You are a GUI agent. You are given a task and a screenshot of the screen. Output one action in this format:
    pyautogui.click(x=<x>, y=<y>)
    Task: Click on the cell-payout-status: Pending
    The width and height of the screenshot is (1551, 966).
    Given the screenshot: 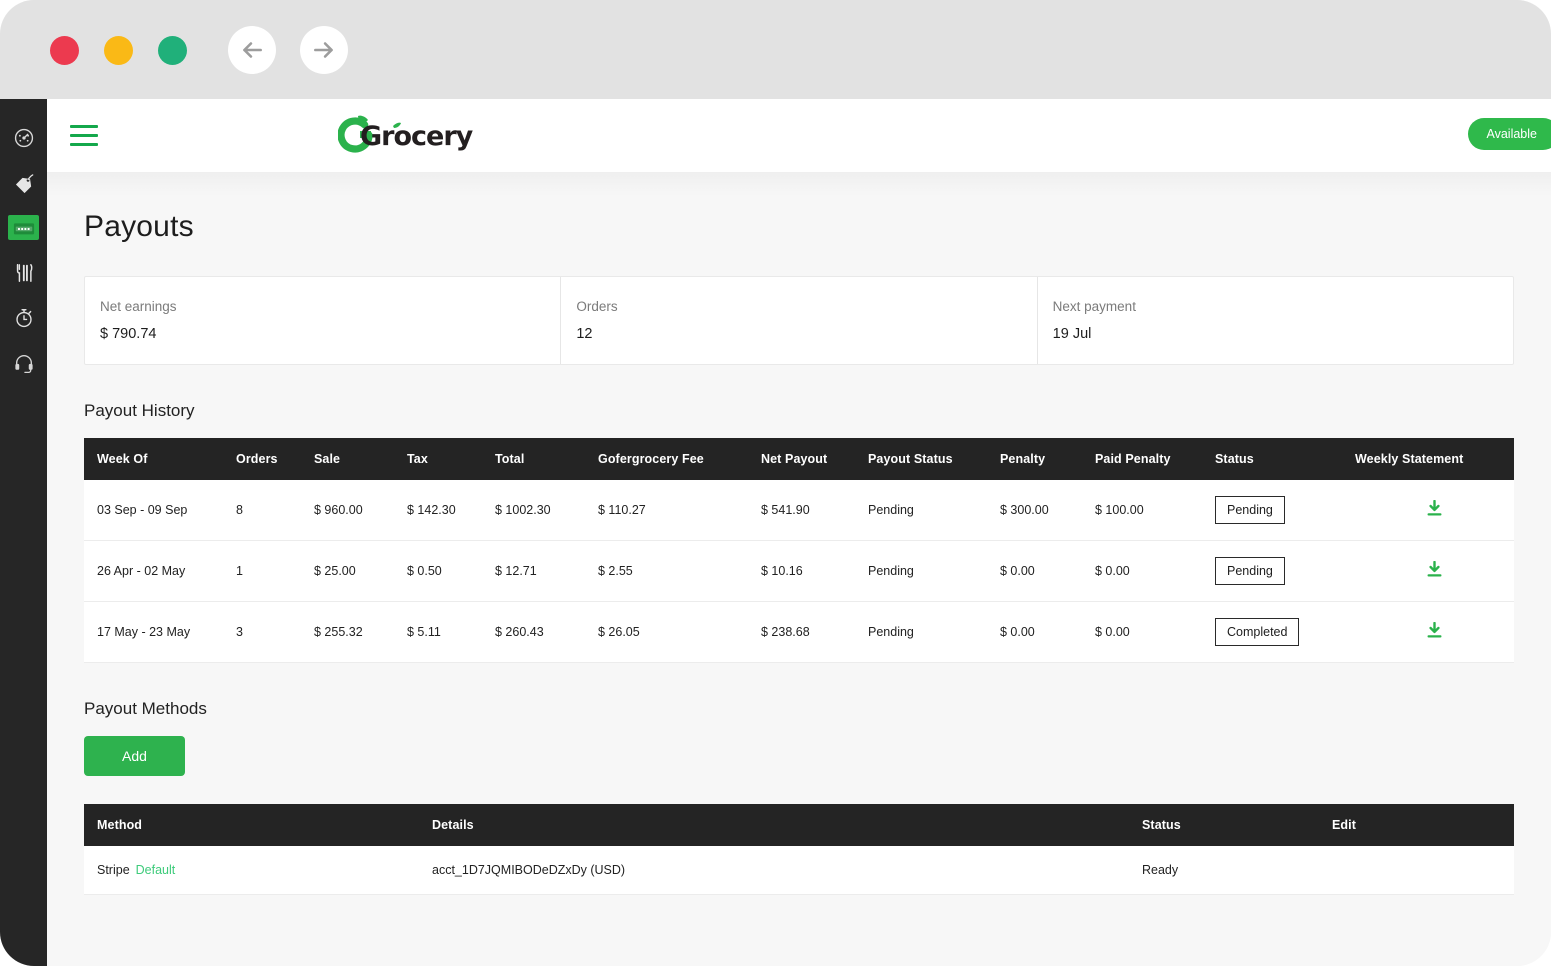 What is the action you would take?
    pyautogui.click(x=934, y=632)
    